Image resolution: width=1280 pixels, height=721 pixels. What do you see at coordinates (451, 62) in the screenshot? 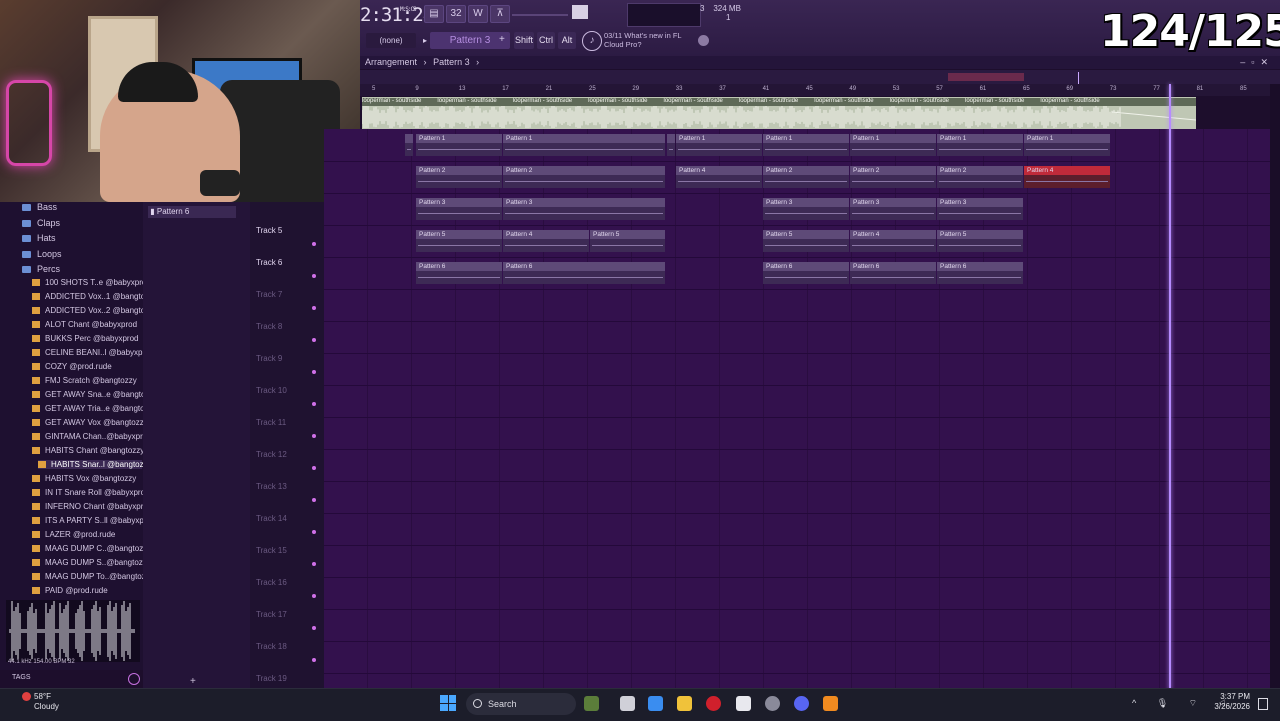
I see `breadcrumb-current: Pattern 3` at bounding box center [451, 62].